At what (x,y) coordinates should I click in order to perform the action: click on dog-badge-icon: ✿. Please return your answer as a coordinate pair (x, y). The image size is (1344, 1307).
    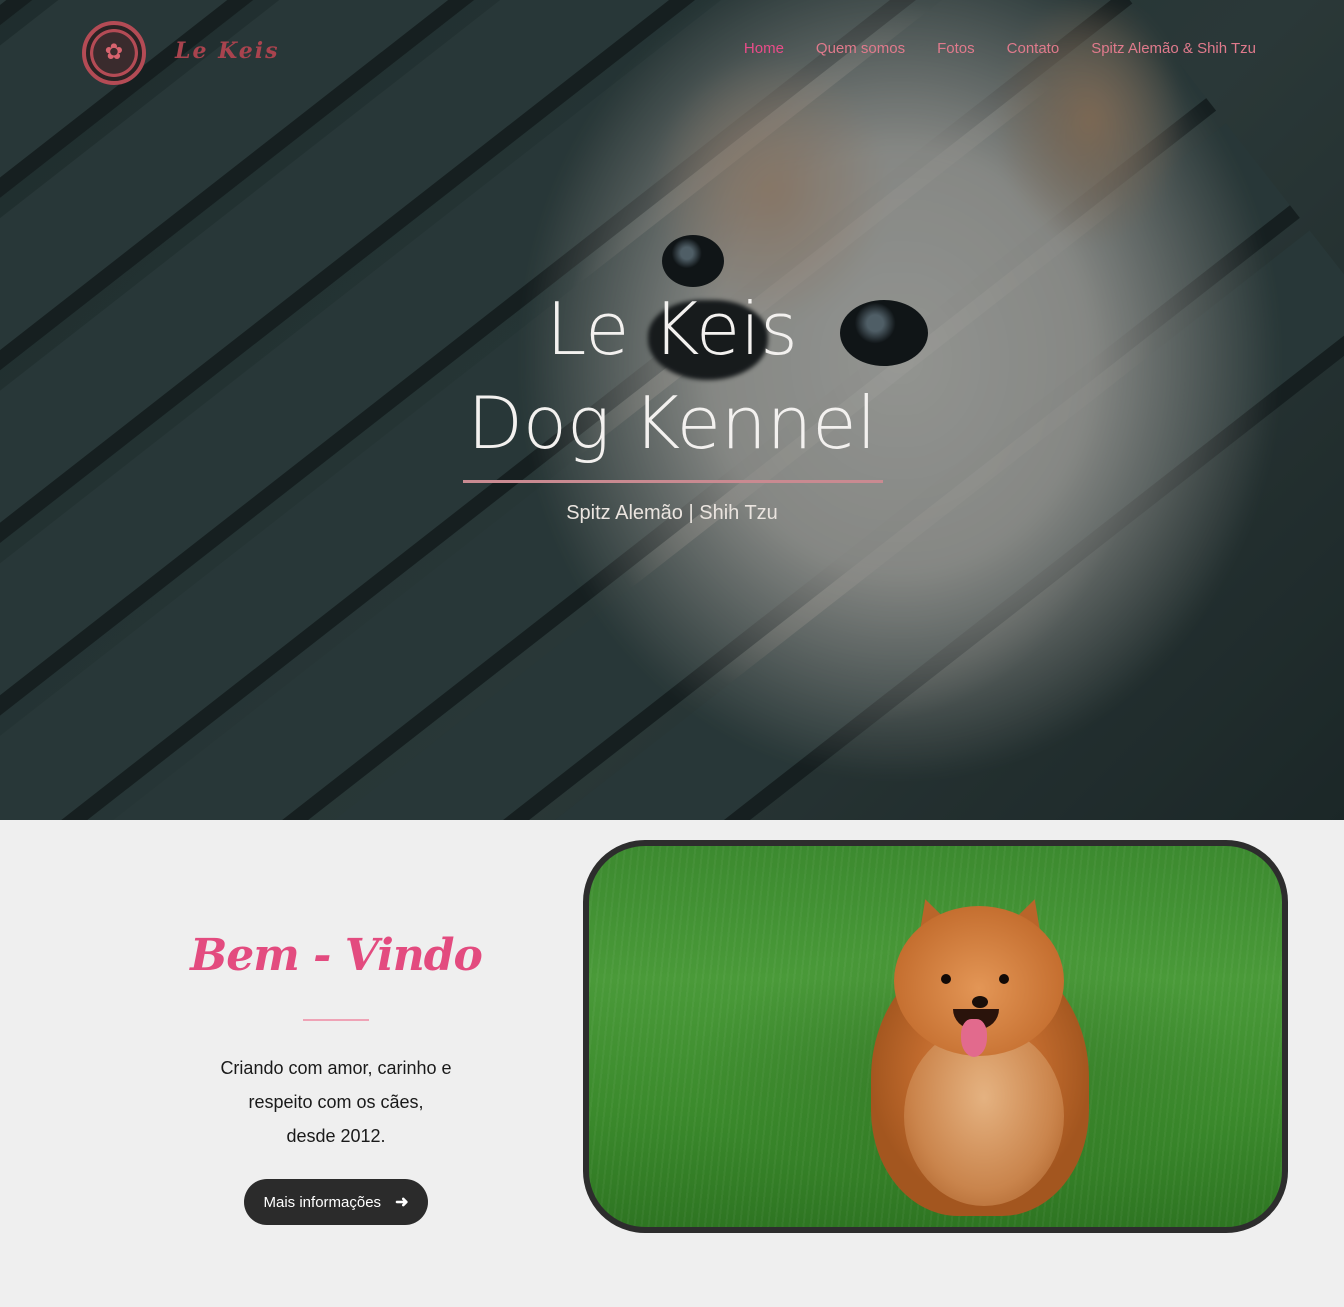
    Looking at the image, I should click on (114, 52).